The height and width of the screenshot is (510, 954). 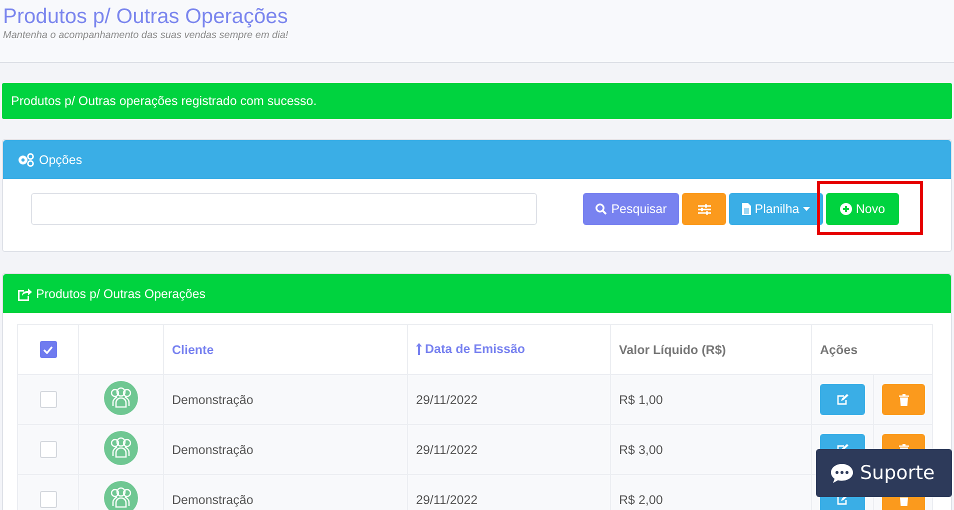 I want to click on spreadsheet-dropdown: Planilha, so click(x=776, y=209).